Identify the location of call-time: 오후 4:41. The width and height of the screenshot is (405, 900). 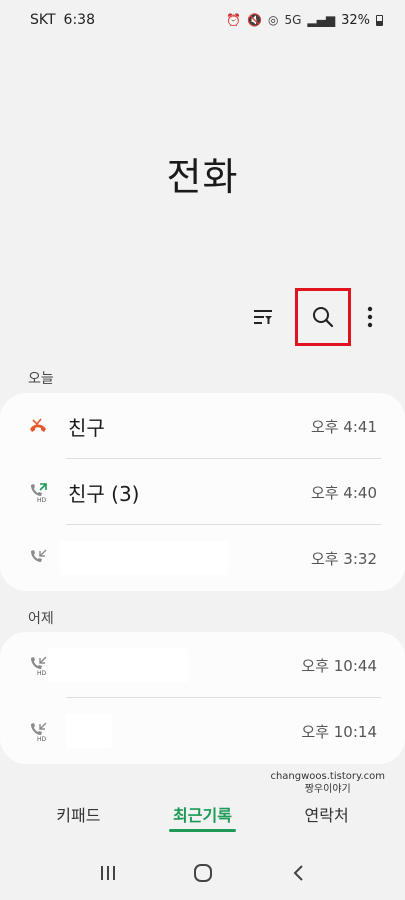
(343, 426).